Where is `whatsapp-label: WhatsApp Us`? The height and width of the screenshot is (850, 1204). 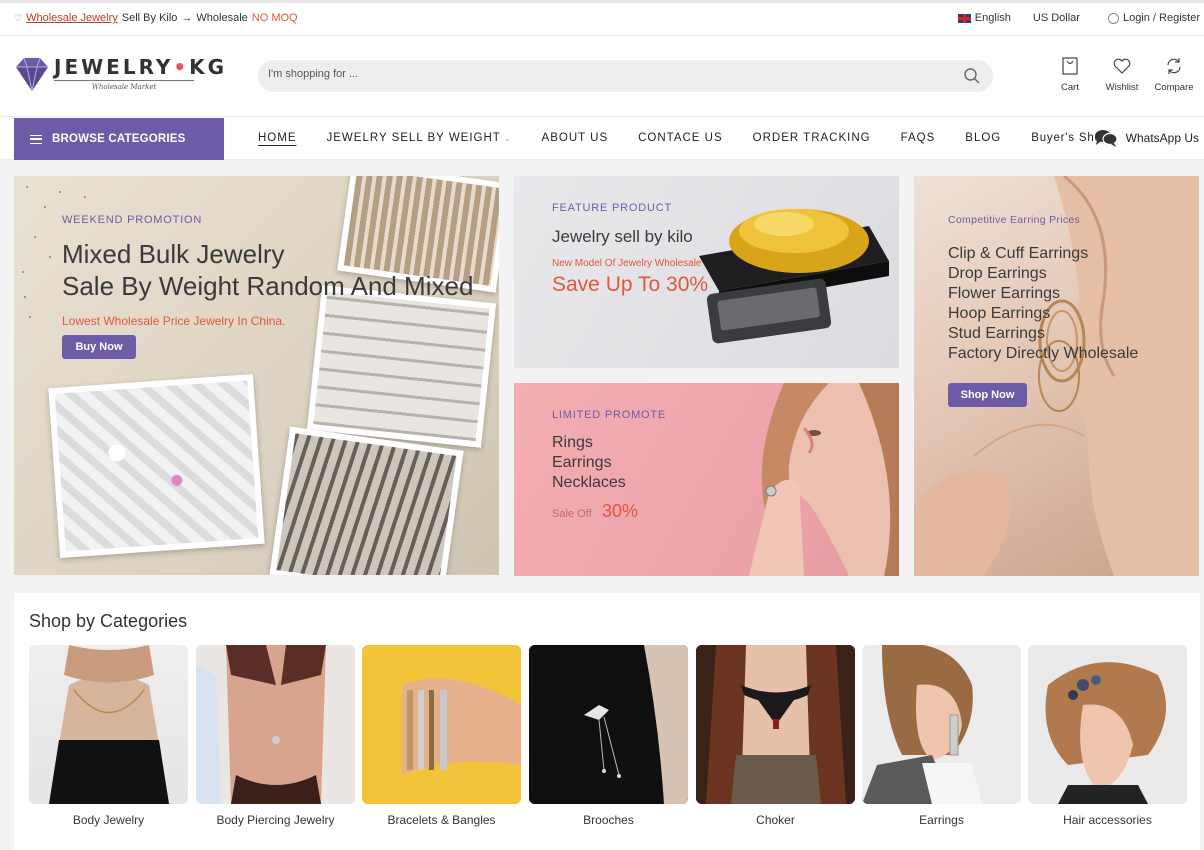
whatsapp-label: WhatsApp Us is located at coordinates (1162, 138).